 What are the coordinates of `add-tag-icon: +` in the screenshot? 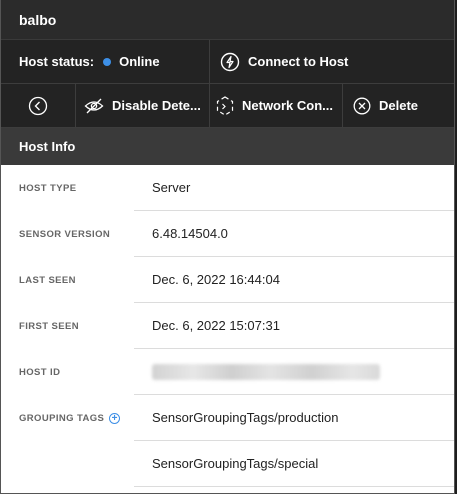 It's located at (115, 418).